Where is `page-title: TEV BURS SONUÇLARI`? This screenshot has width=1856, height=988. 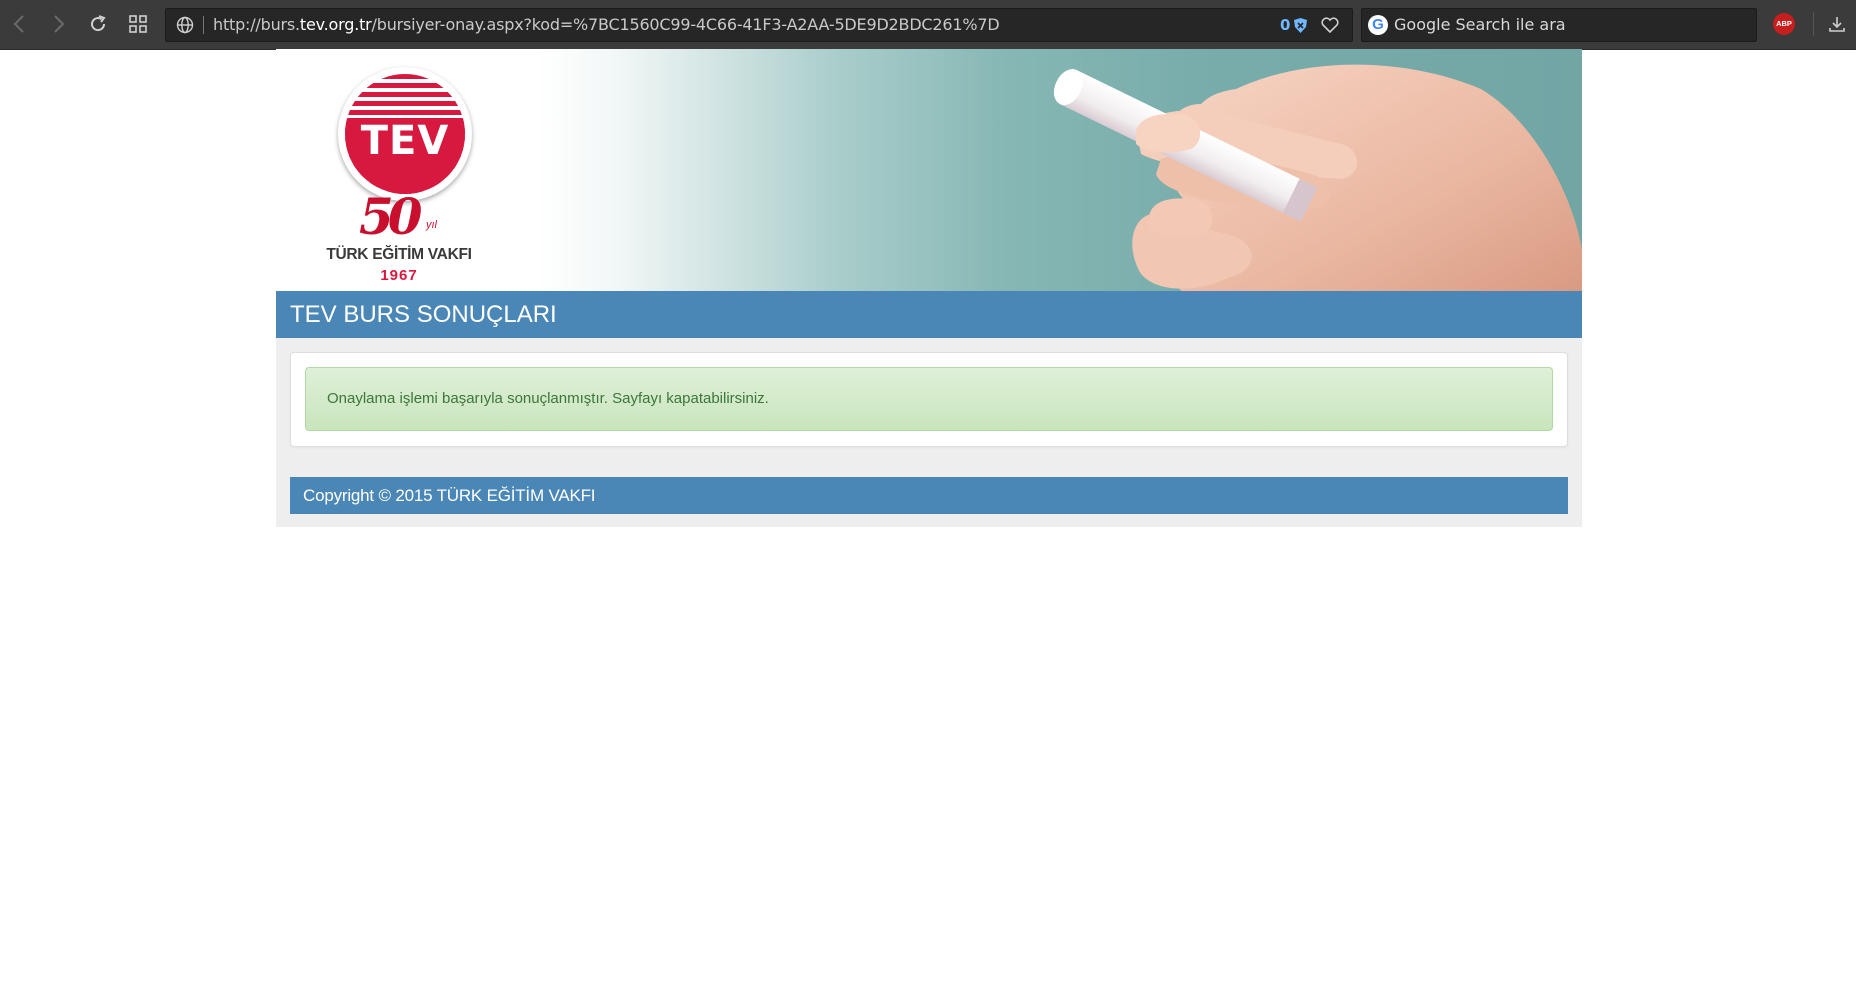 page-title: TEV BURS SONUÇLARI is located at coordinates (423, 314).